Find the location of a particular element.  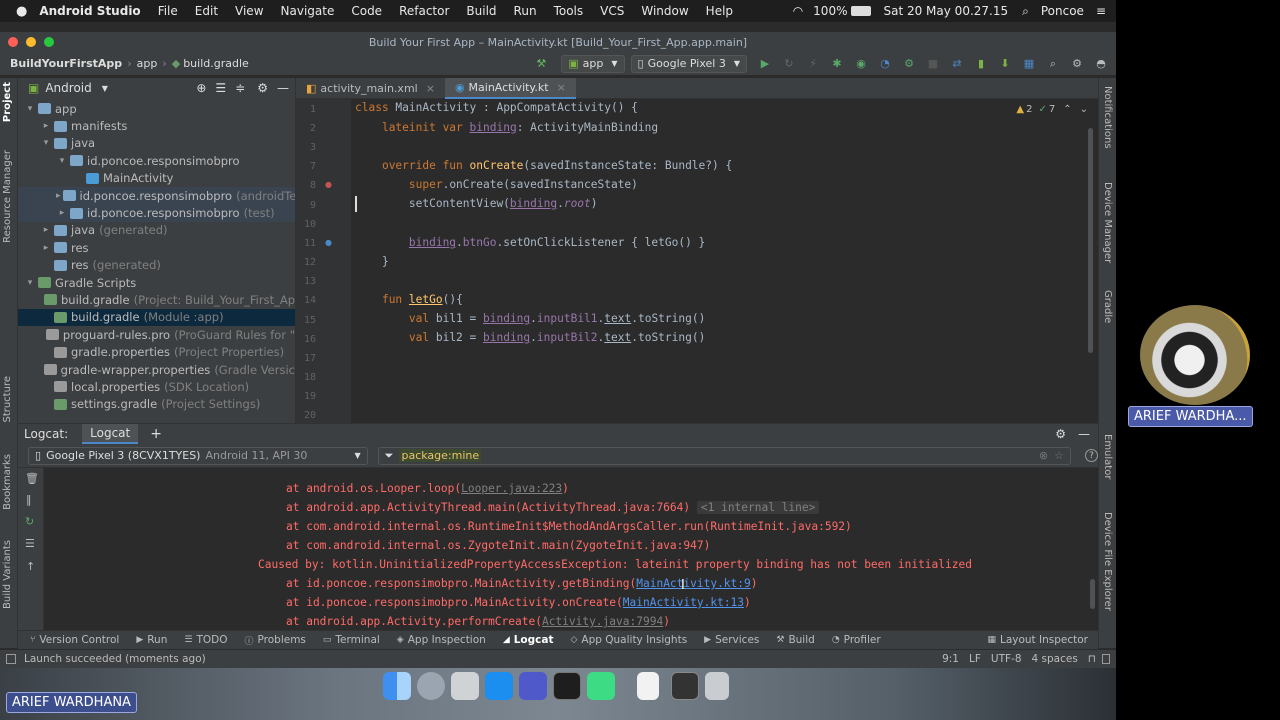

tree-row: ▾ id.poncoe.responsimobpro is located at coordinates (156, 160).